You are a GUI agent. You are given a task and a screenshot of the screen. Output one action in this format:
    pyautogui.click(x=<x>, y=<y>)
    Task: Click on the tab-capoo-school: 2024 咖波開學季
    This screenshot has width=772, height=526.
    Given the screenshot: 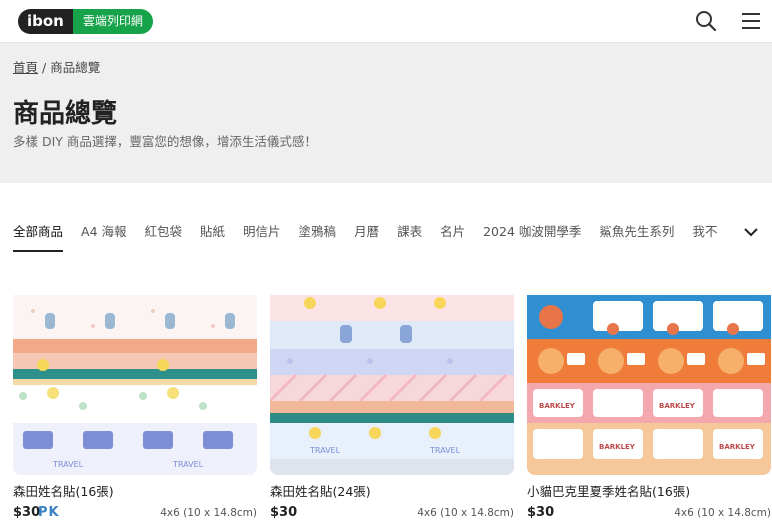 What is the action you would take?
    pyautogui.click(x=532, y=235)
    